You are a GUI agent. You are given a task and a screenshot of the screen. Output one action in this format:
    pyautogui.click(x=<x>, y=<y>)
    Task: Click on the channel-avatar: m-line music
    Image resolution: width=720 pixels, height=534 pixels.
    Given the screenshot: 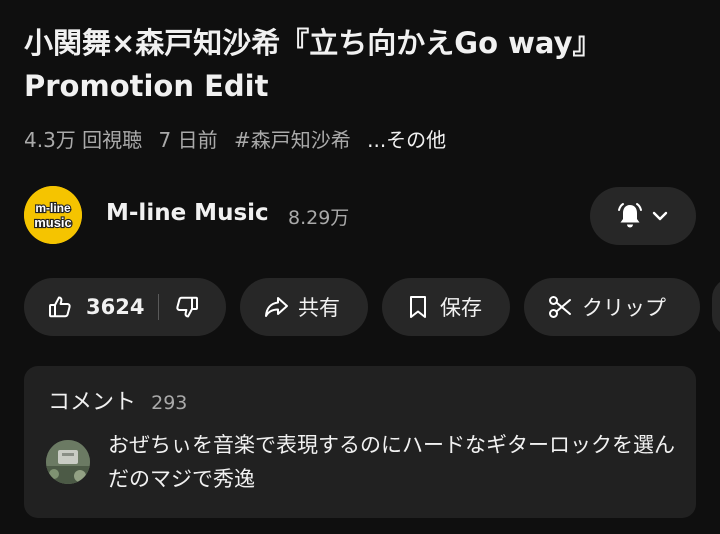 What is the action you would take?
    pyautogui.click(x=53, y=215)
    